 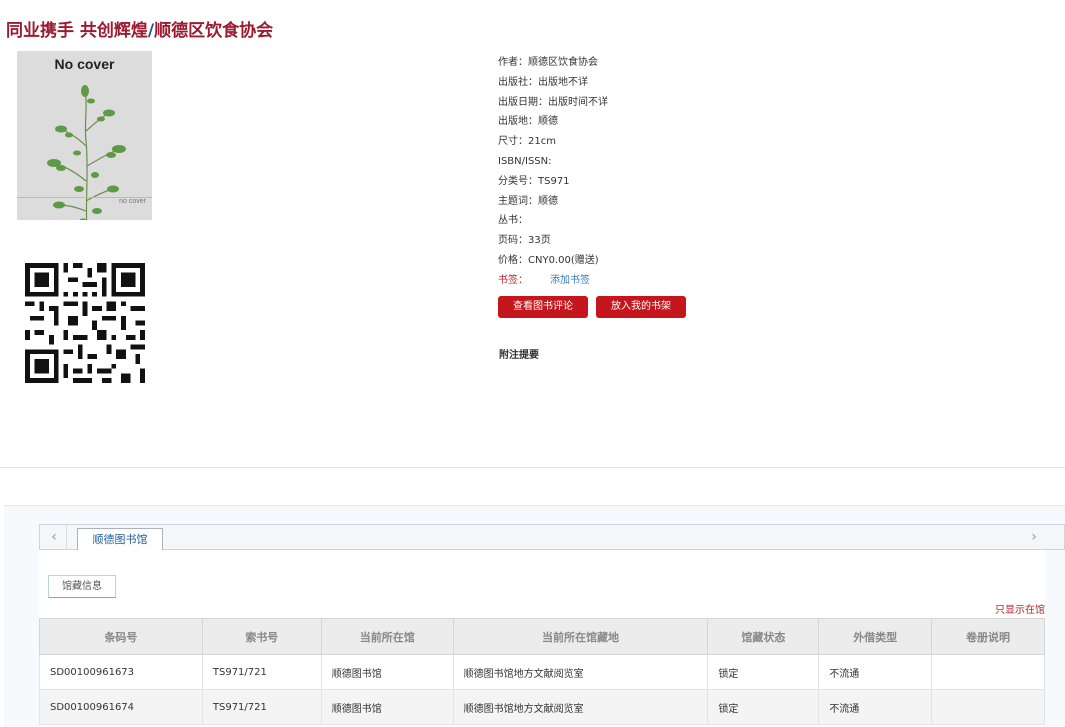 What do you see at coordinates (543, 307) in the screenshot?
I see `view-reviews-button: 查看图书评论` at bounding box center [543, 307].